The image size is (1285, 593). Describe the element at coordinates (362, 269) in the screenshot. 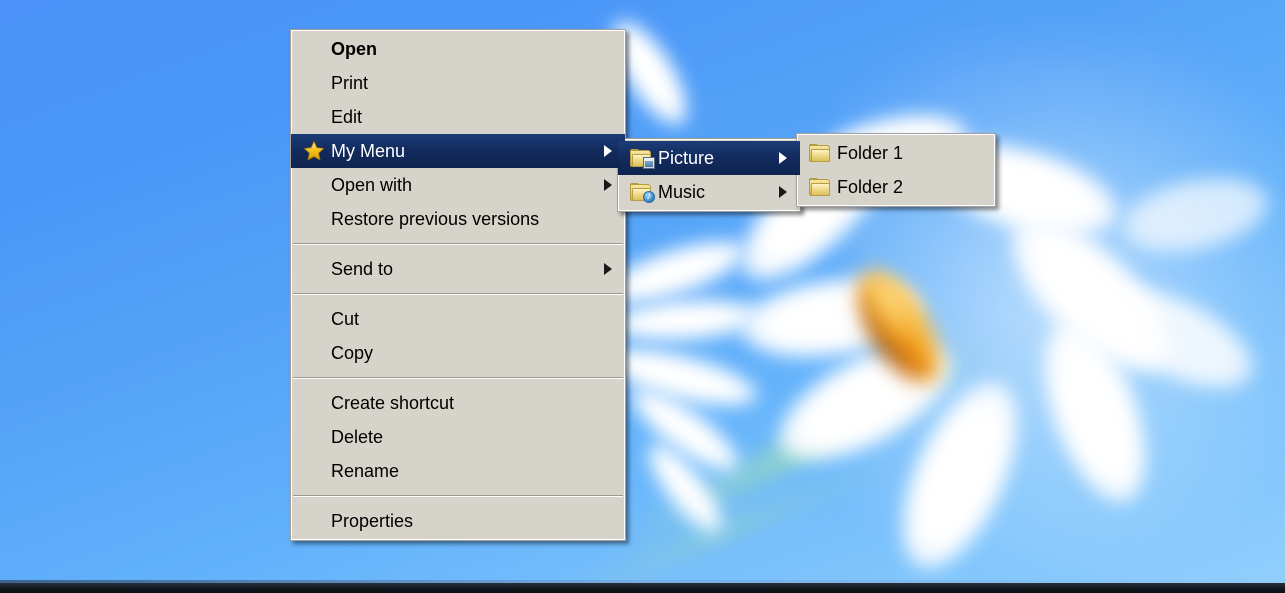

I see `menu-item-label: Send to` at that location.